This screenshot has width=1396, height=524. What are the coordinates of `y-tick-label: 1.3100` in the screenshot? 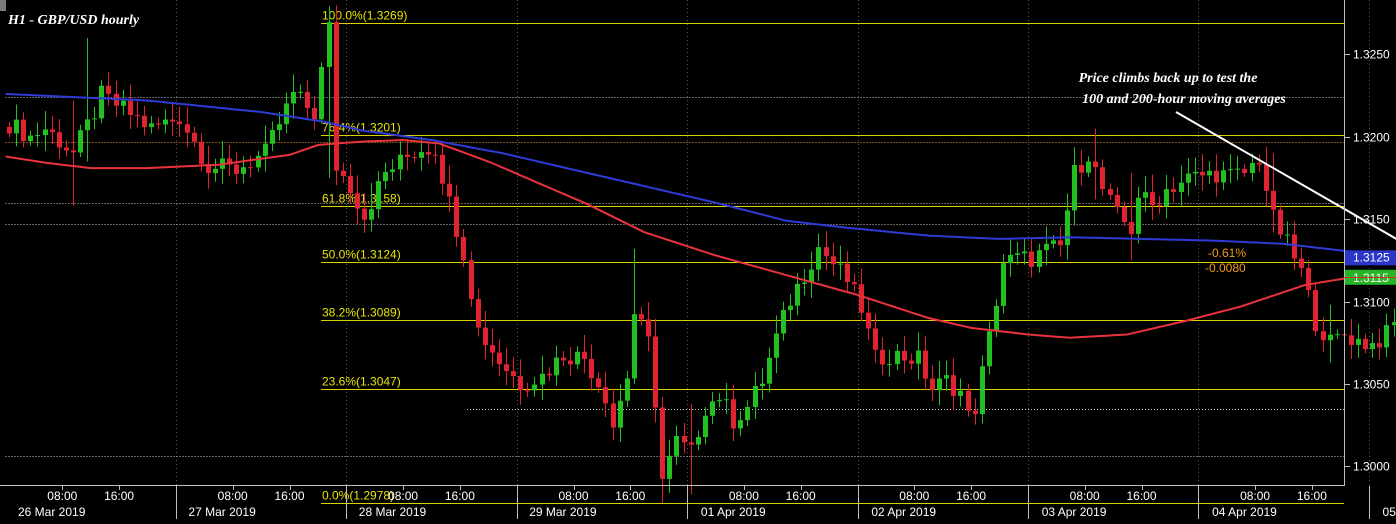 It's located at (1371, 303).